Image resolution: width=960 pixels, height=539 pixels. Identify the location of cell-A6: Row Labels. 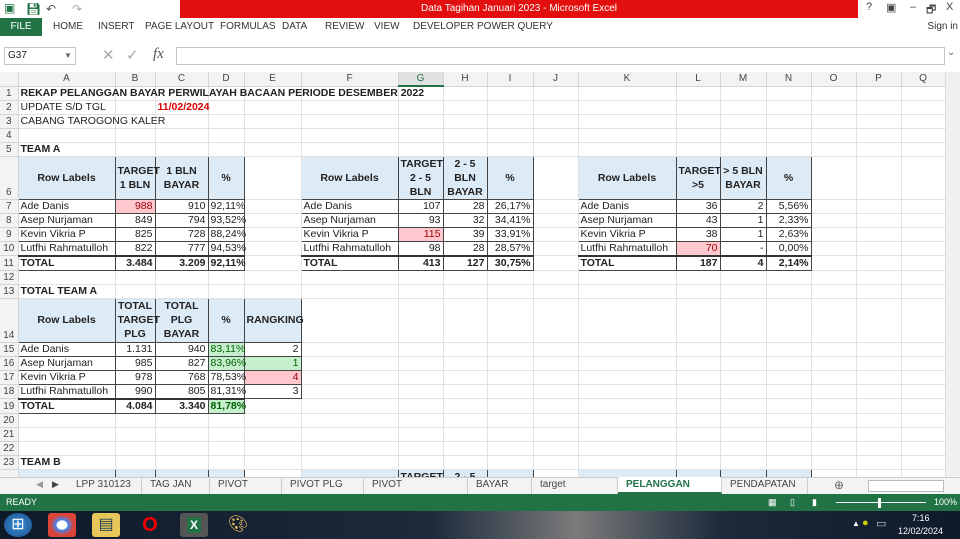
(66, 177).